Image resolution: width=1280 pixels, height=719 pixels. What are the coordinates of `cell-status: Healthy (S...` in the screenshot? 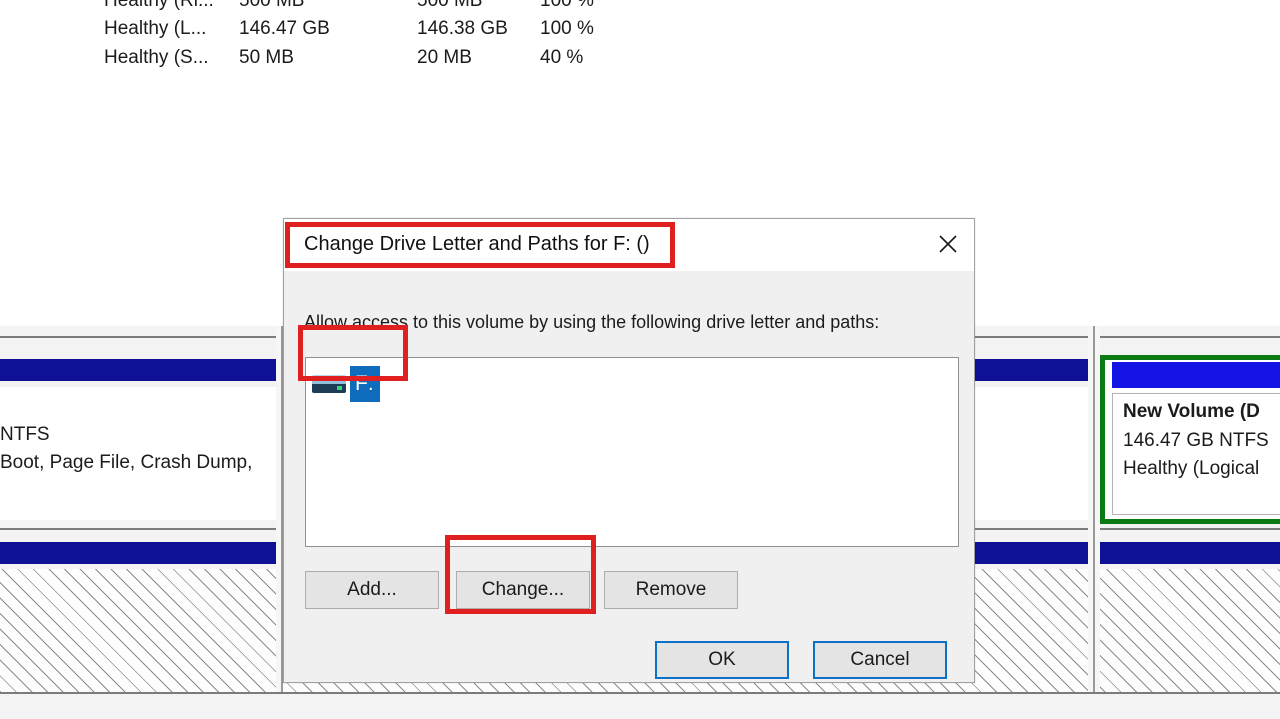 It's located at (156, 57).